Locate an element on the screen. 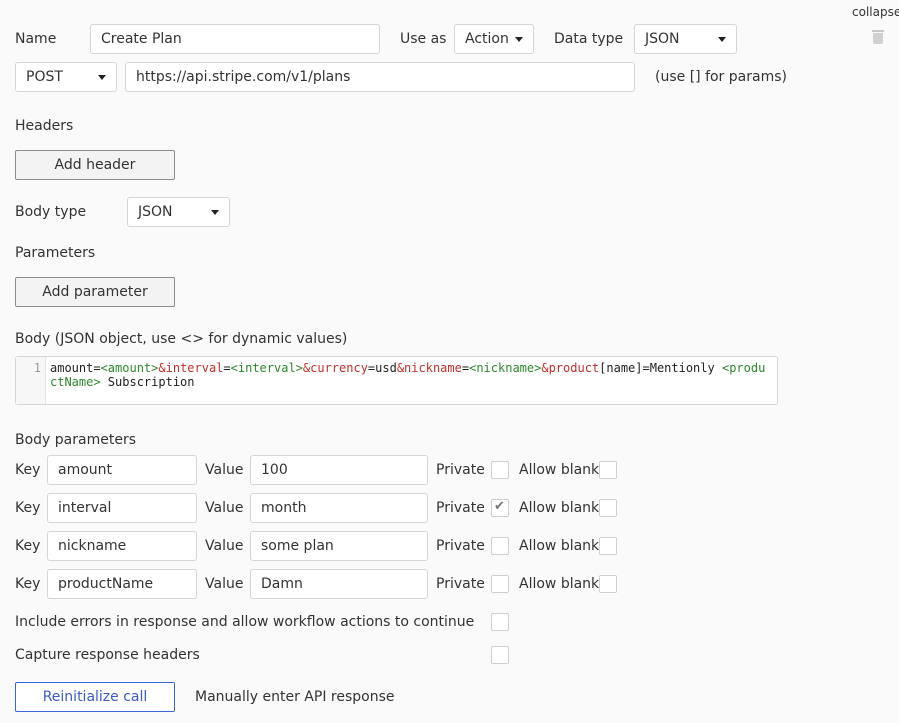 The image size is (899, 723). key-input: amount is located at coordinates (122, 470).